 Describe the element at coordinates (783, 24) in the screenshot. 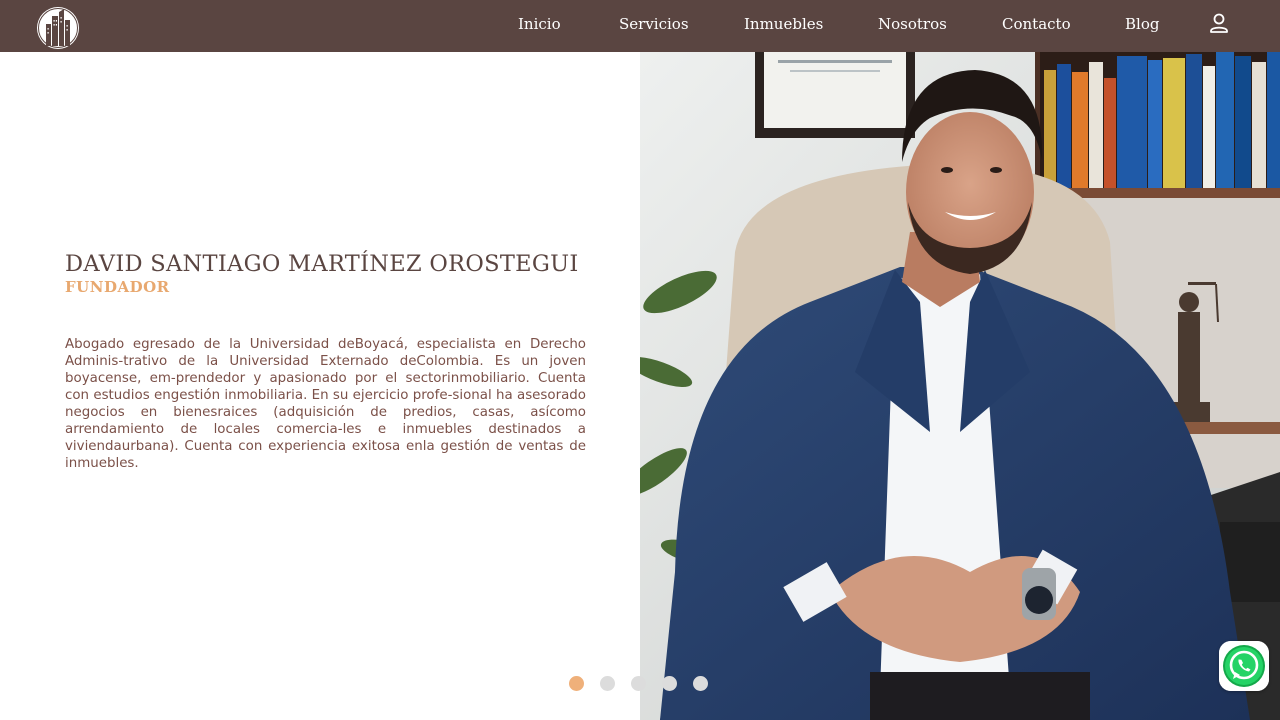

I see `nav-inmuebles: Inmuebles` at that location.